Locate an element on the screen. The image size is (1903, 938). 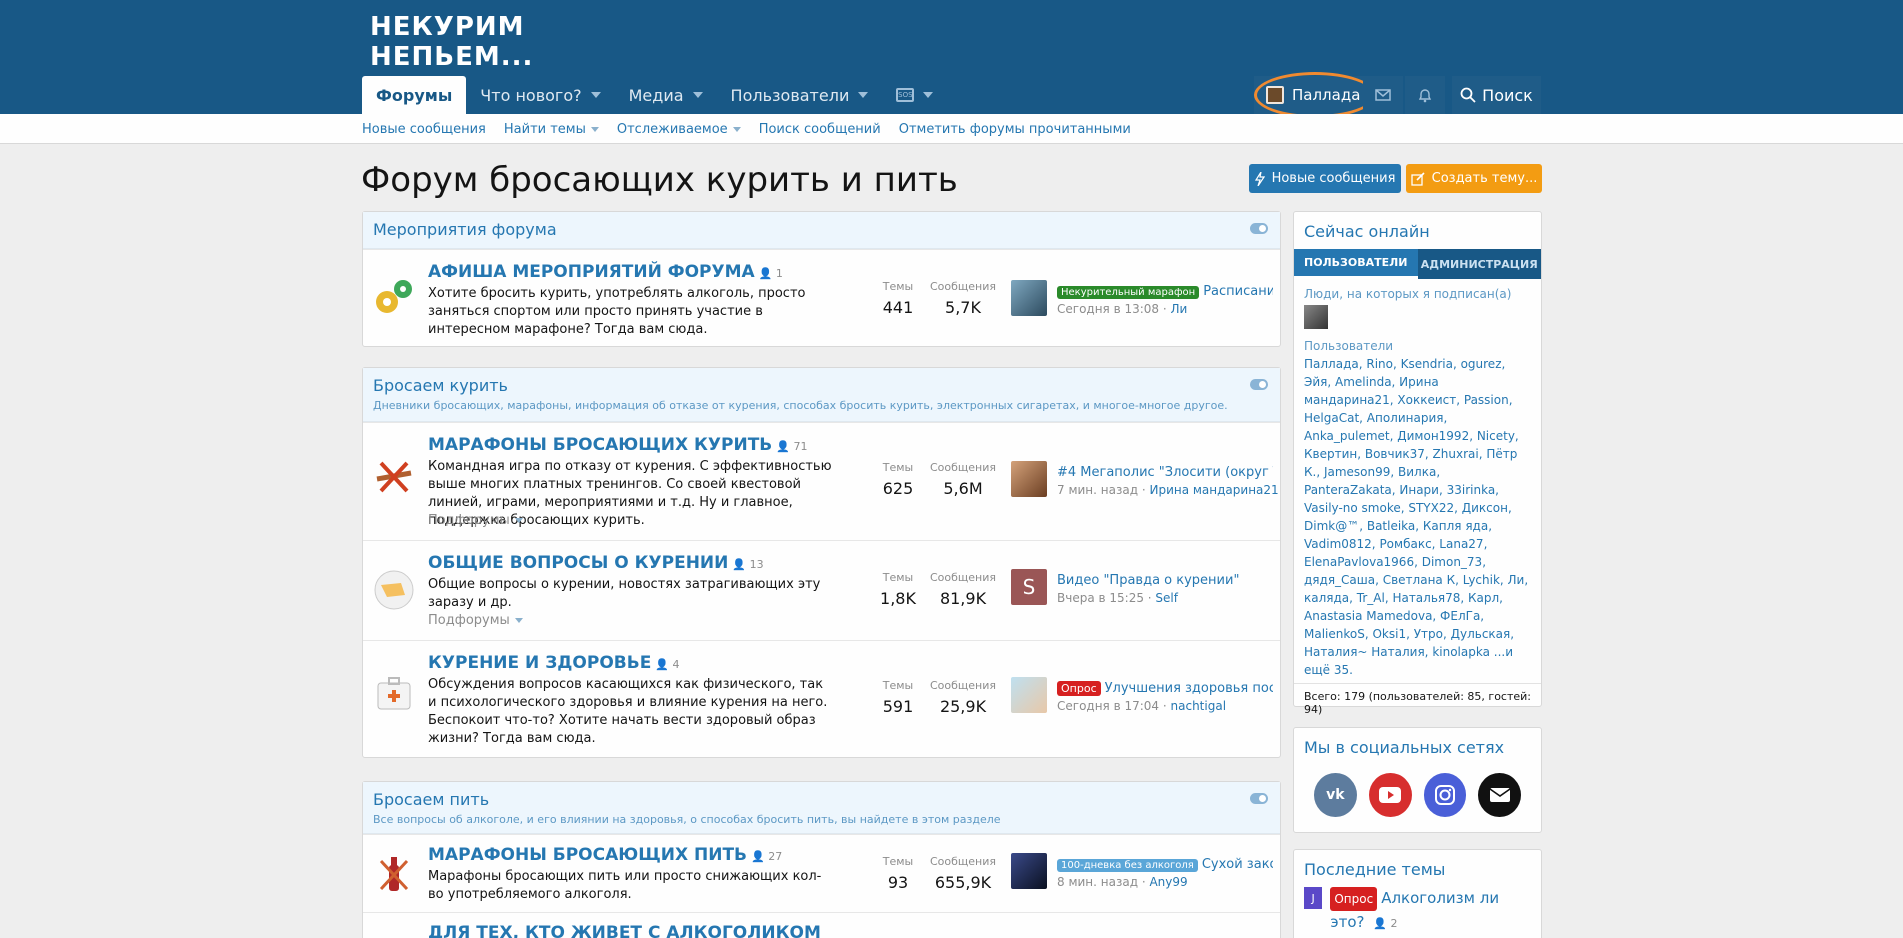
subnav-search-posts: Поиск сообщений is located at coordinates (820, 129).